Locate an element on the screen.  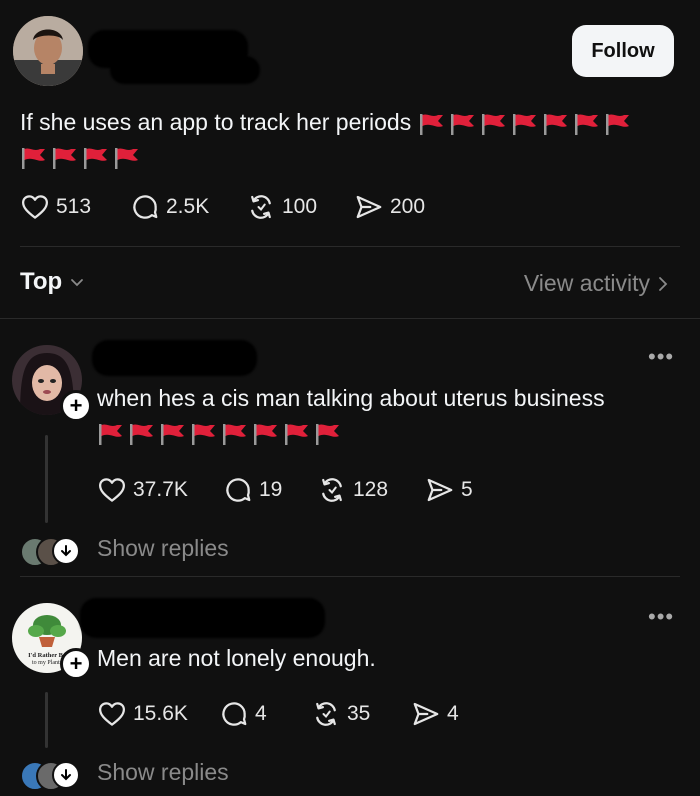
svg-text: to my Plants is located at coordinates (47, 663).